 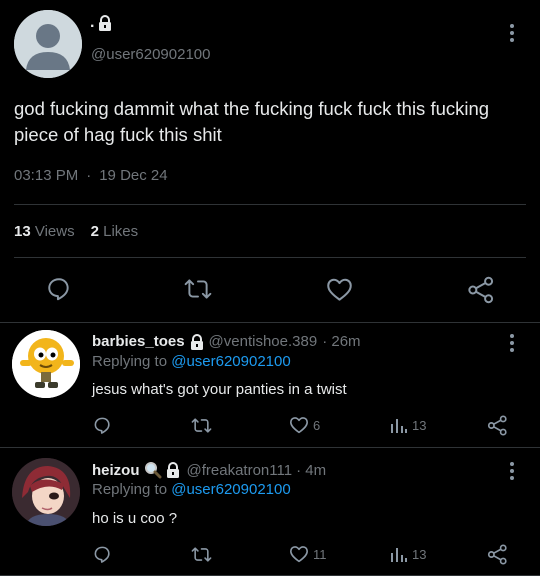 I want to click on reply-header: barbies_toes @ventishoe.389 · 26m, so click(x=226, y=341).